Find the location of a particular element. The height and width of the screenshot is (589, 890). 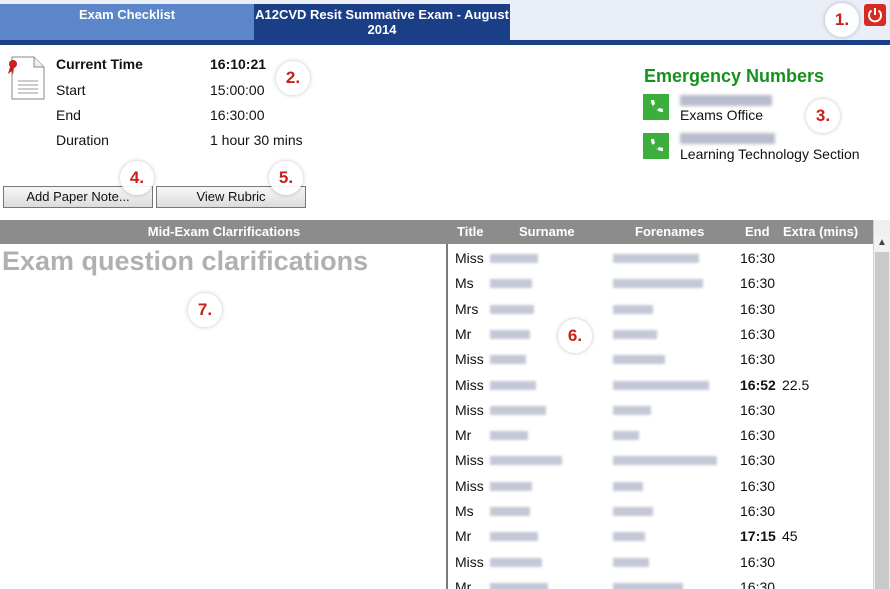

clarifications-header: Mid-Exam Clarrifications is located at coordinates (224, 232).